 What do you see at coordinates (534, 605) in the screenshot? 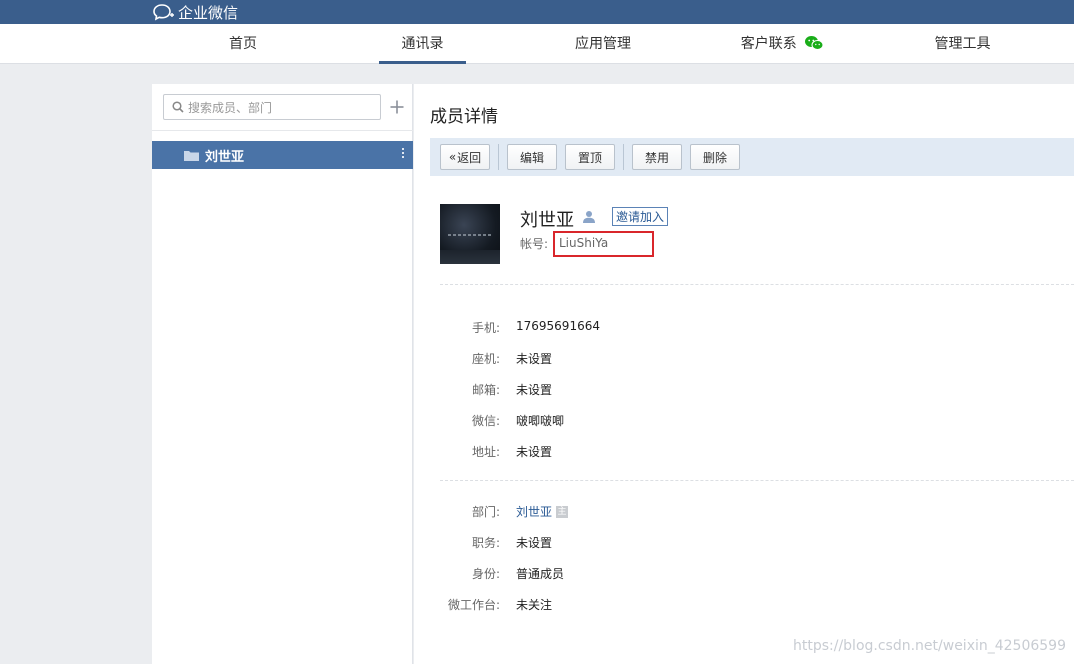
I see `workbench-value: 未关注` at bounding box center [534, 605].